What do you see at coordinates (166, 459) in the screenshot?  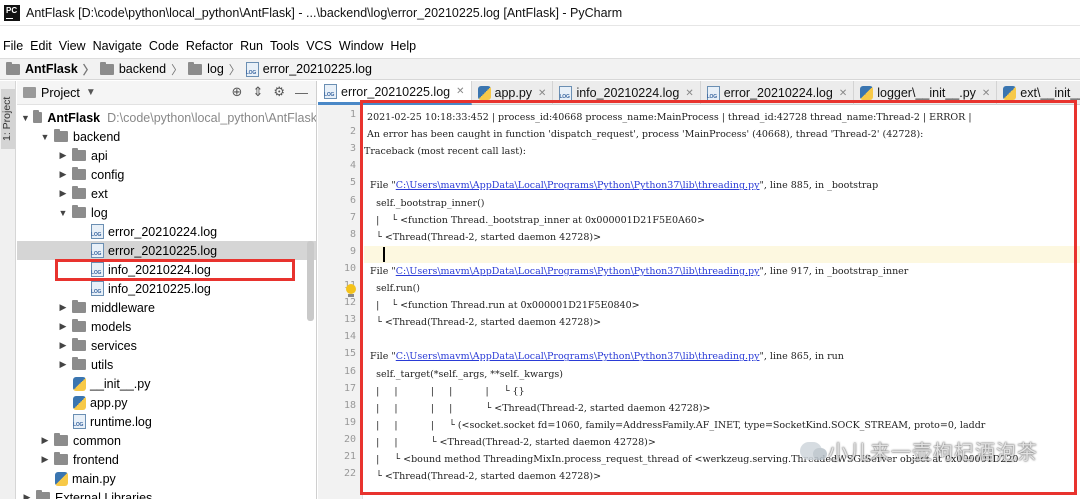 I see `tree-item-frontend: ▶ frontend` at bounding box center [166, 459].